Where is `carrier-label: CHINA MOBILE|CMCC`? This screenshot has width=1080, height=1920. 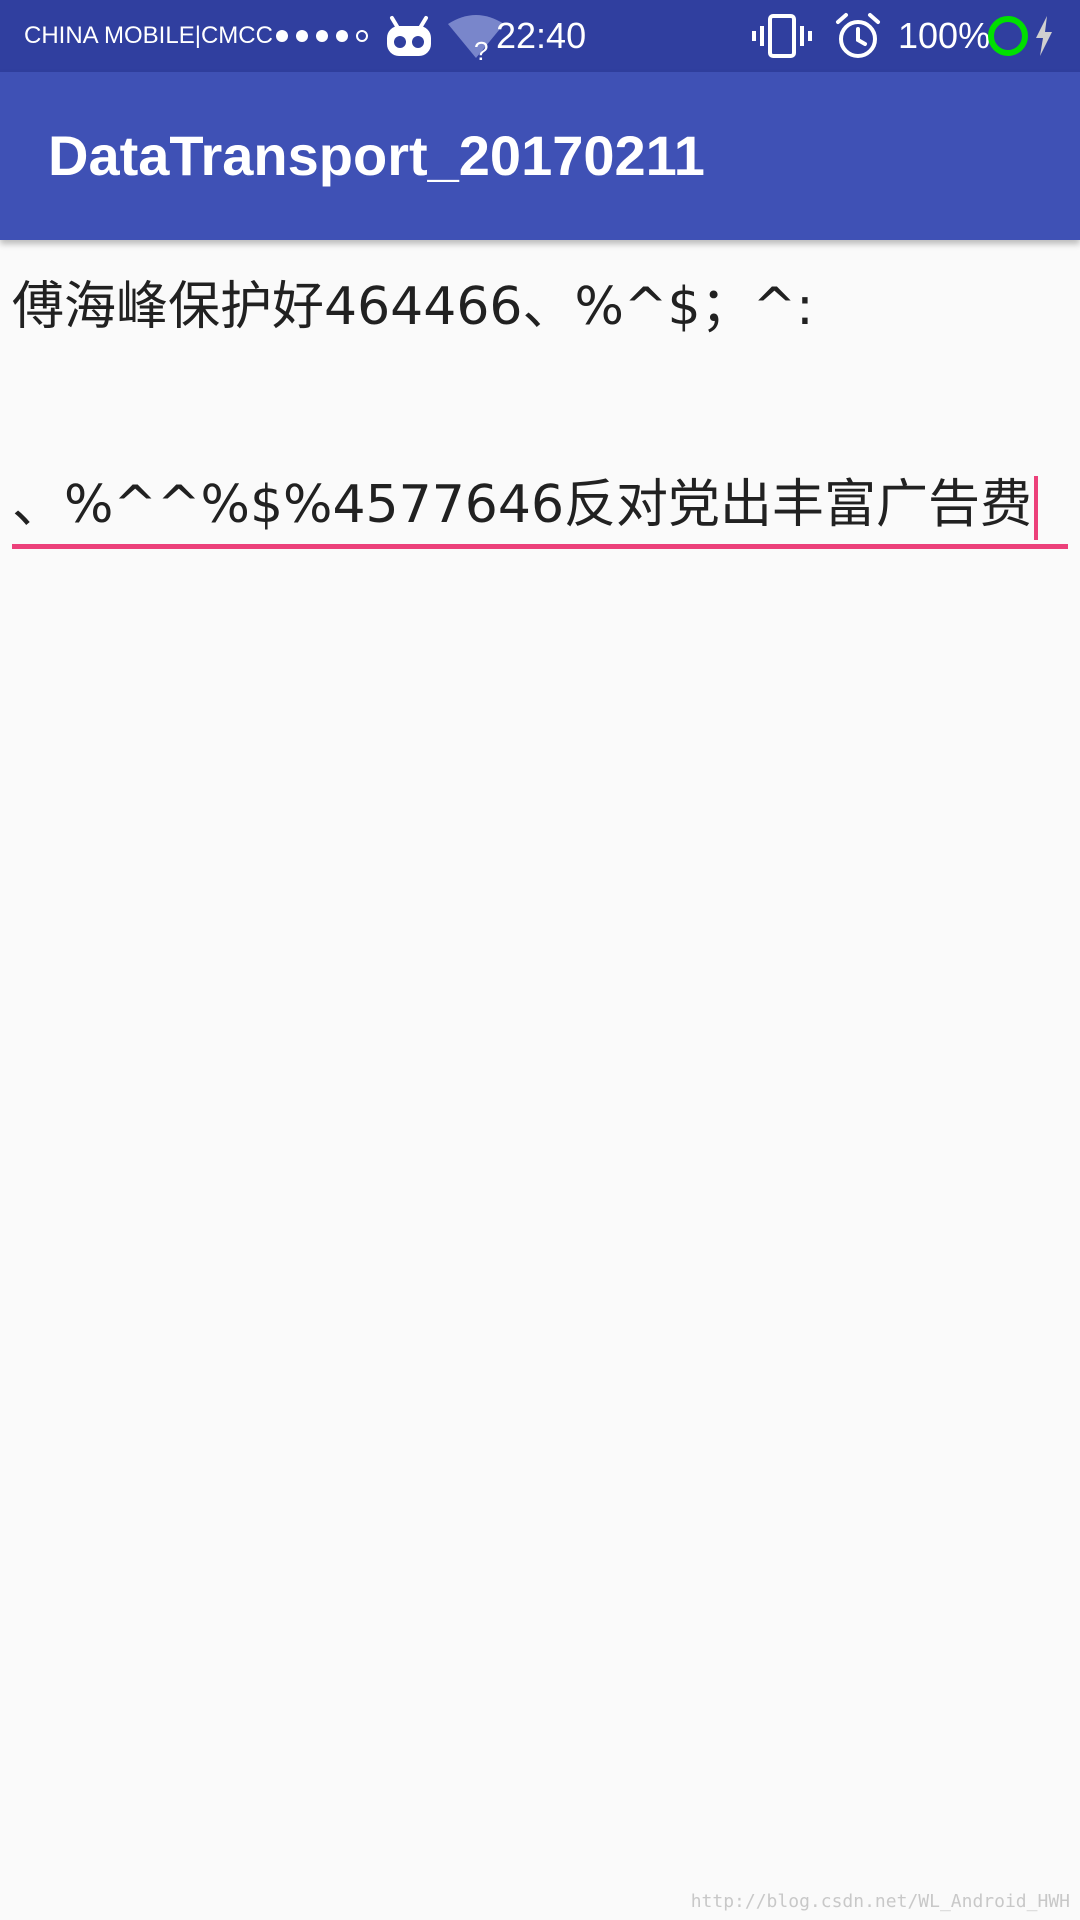
carrier-label: CHINA MOBILE|CMCC is located at coordinates (148, 35).